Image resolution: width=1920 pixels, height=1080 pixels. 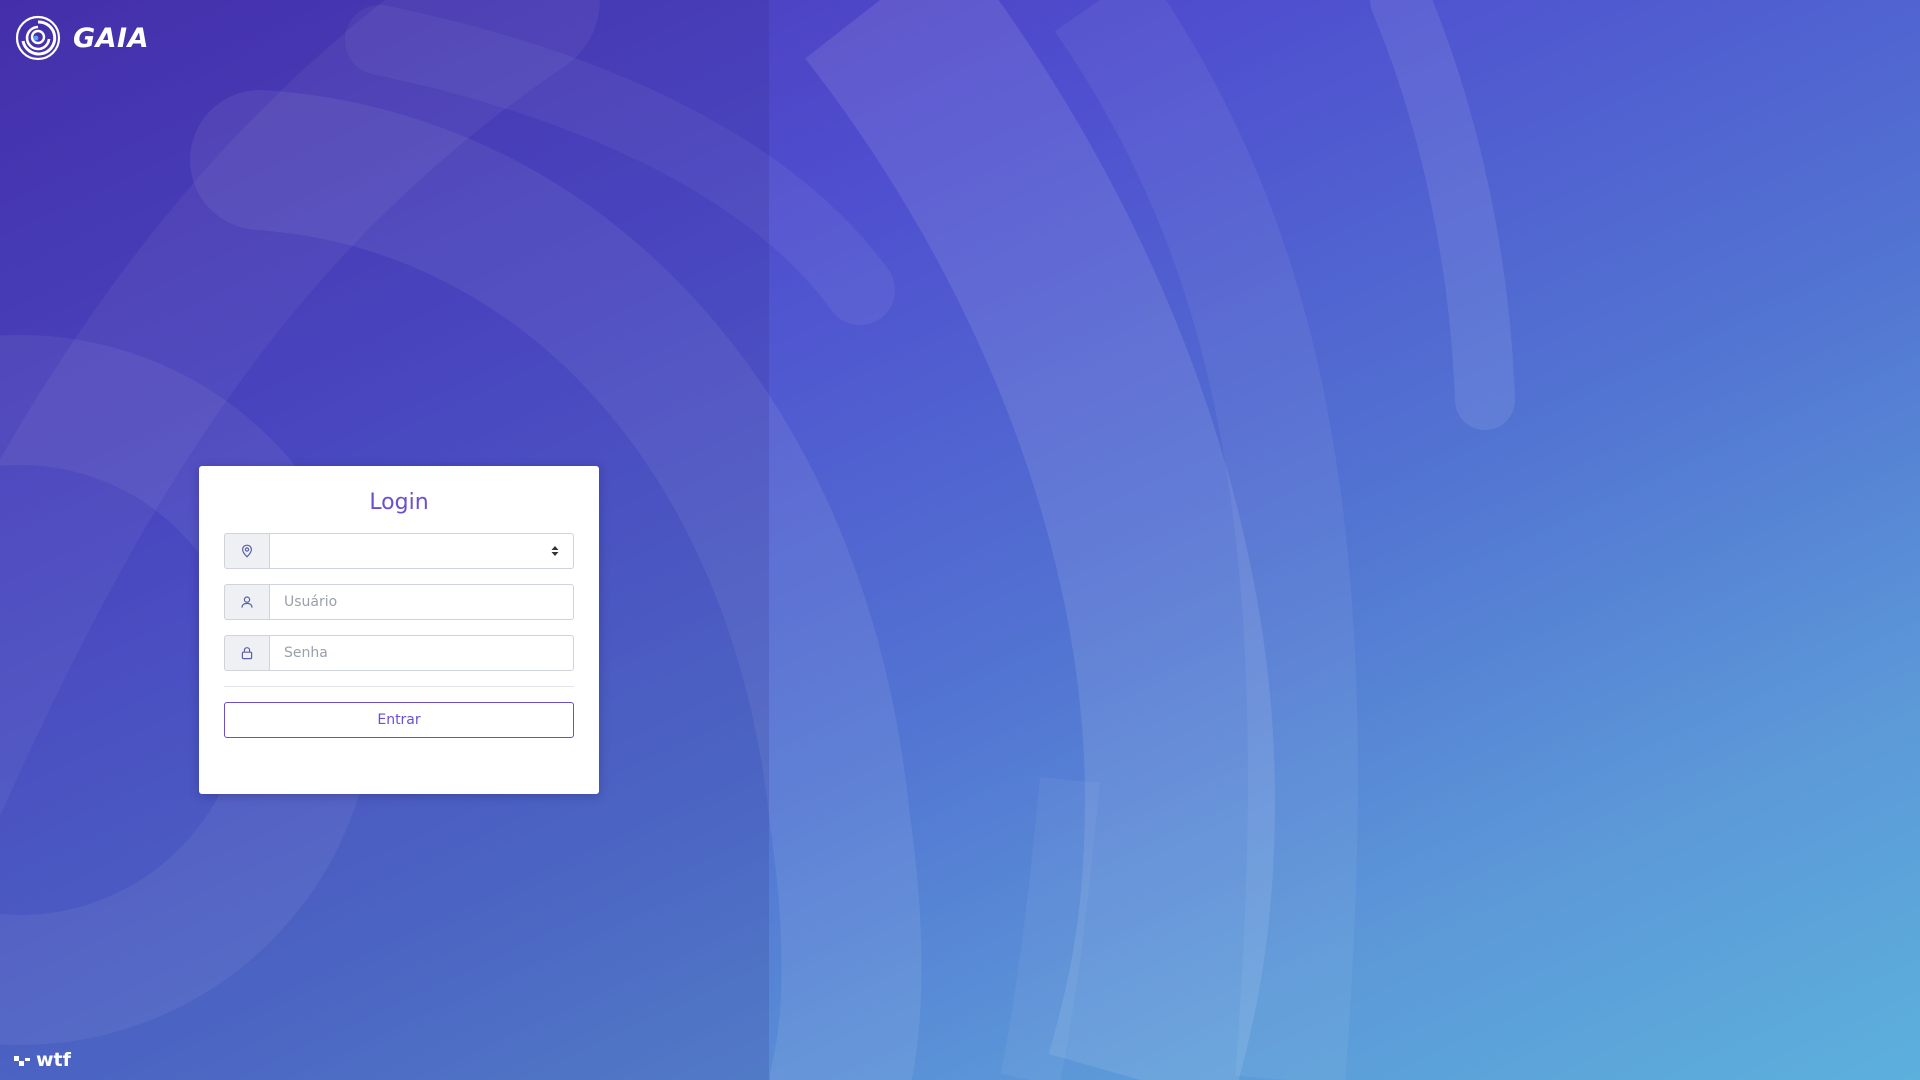 What do you see at coordinates (22, 1061) in the screenshot?
I see `wtf-logo-icon` at bounding box center [22, 1061].